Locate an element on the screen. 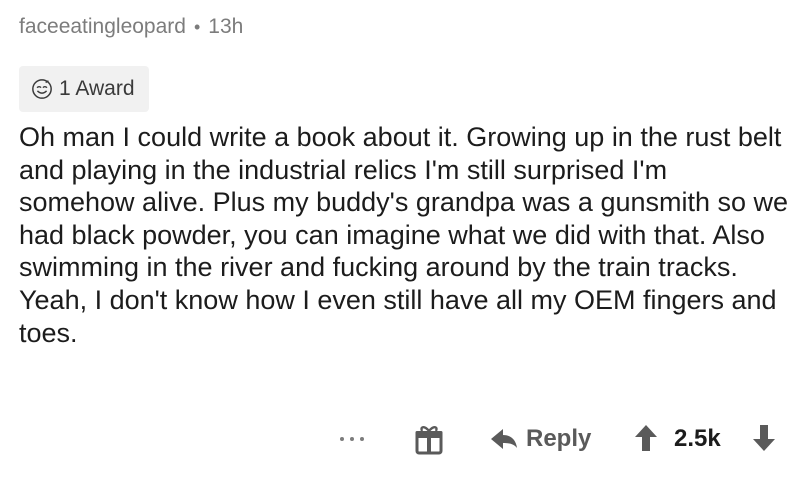 Image resolution: width=800 pixels, height=486 pixels. award-label: 1 Award is located at coordinates (97, 88).